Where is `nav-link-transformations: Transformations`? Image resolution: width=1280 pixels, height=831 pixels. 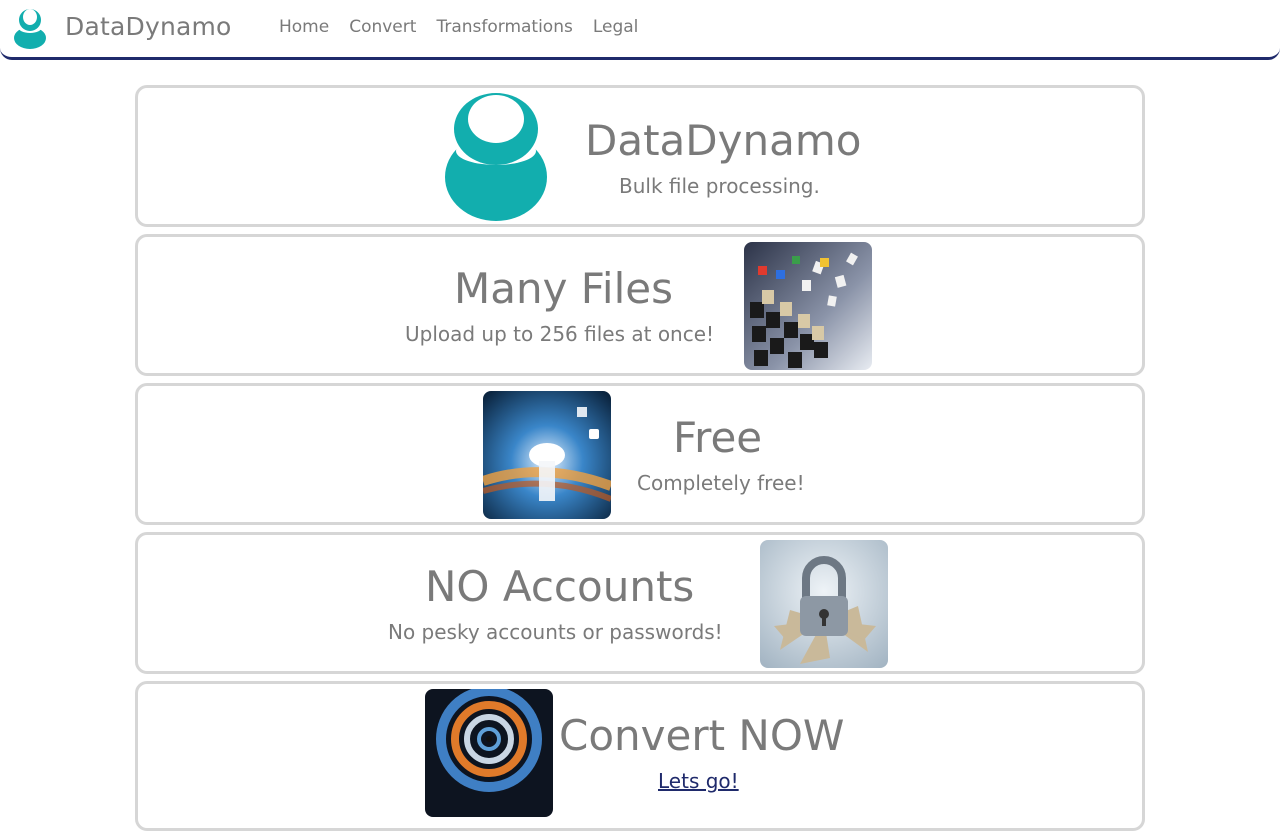 nav-link-transformations: Transformations is located at coordinates (504, 27).